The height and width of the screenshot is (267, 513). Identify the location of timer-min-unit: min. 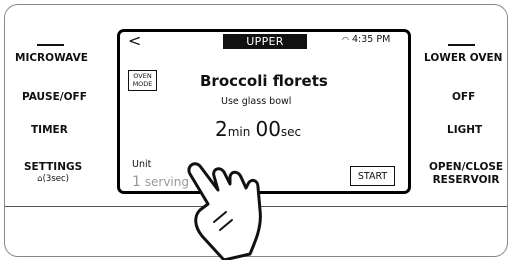
(239, 132).